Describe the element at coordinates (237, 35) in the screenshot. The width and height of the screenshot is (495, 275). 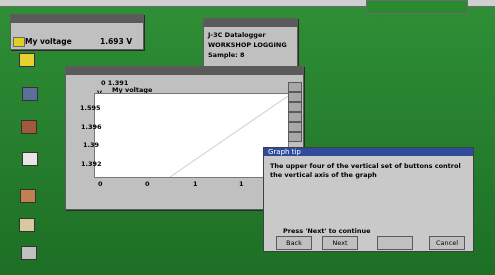
I see `info-line-1: J-3C Datalogger` at that location.